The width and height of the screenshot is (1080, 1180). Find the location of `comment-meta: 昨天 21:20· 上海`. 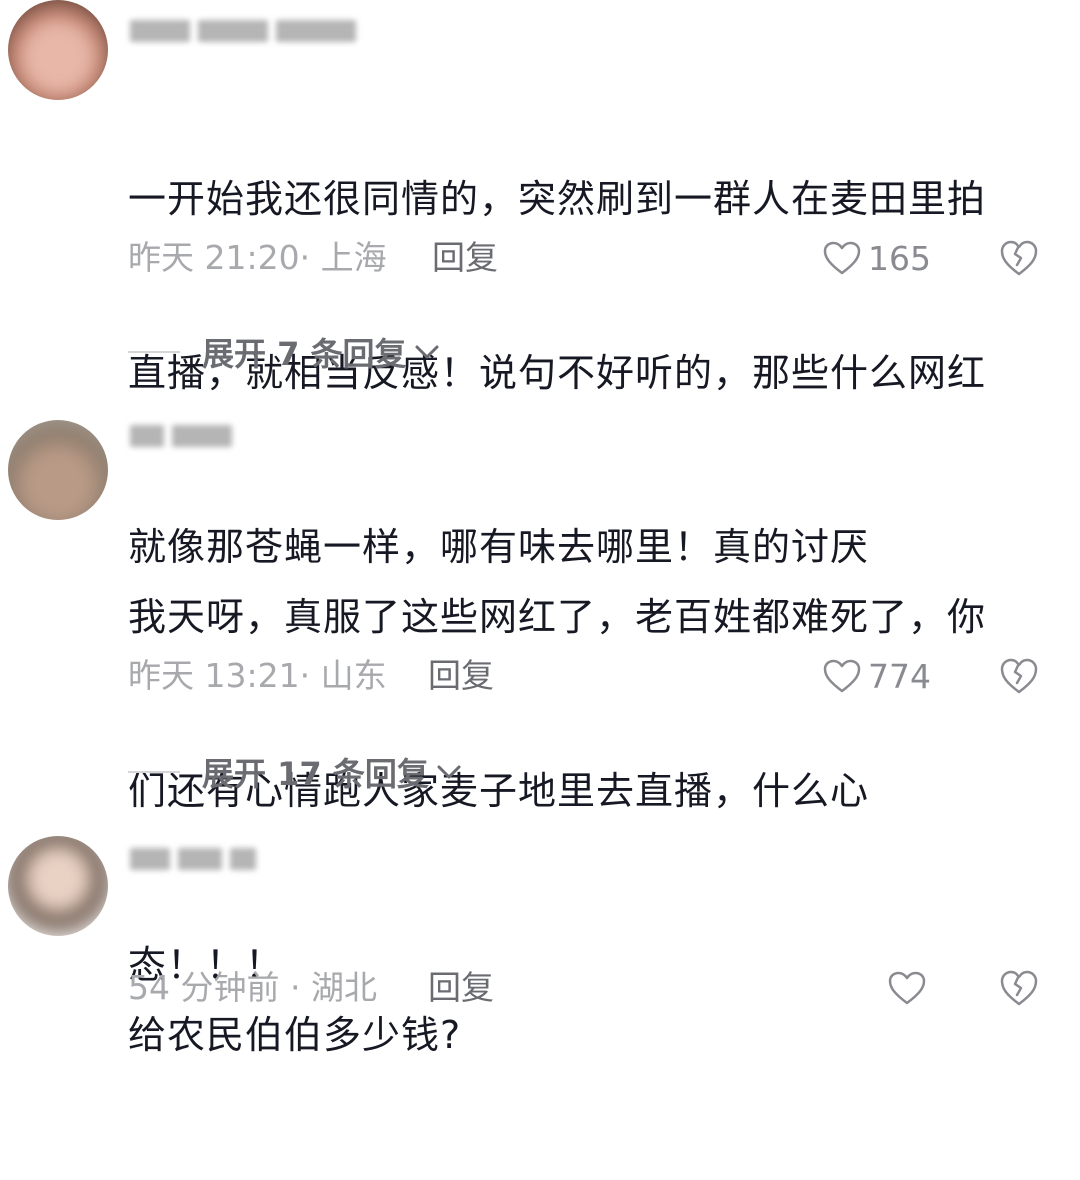

comment-meta: 昨天 21:20· 上海 is located at coordinates (257, 257).